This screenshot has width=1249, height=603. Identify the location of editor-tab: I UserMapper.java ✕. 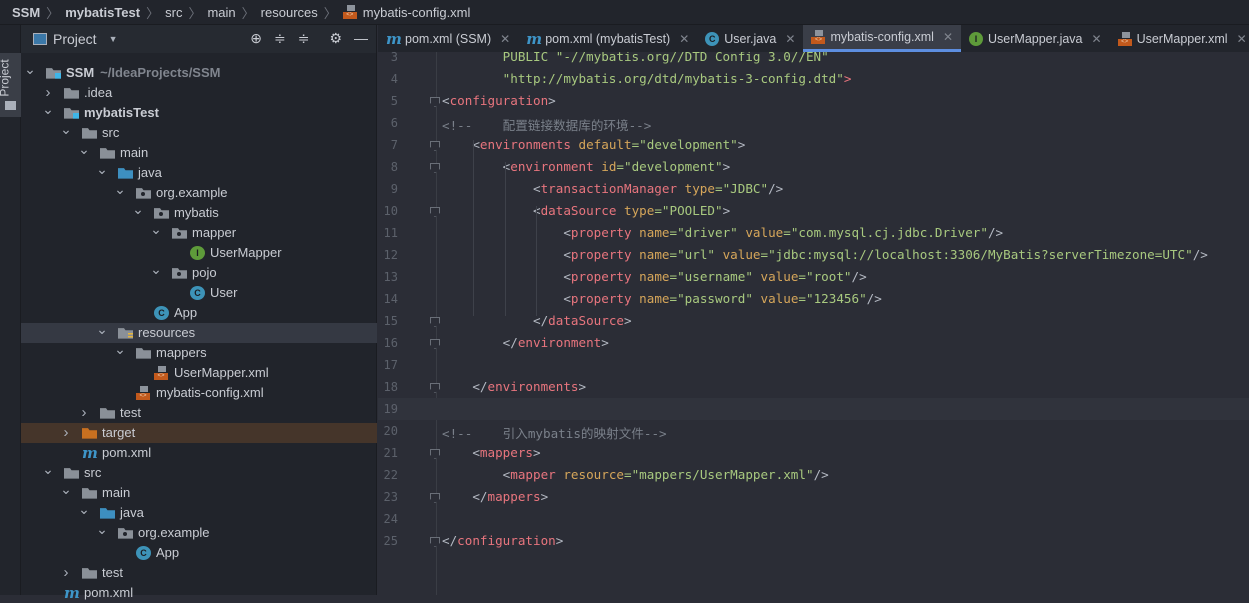
(1035, 38).